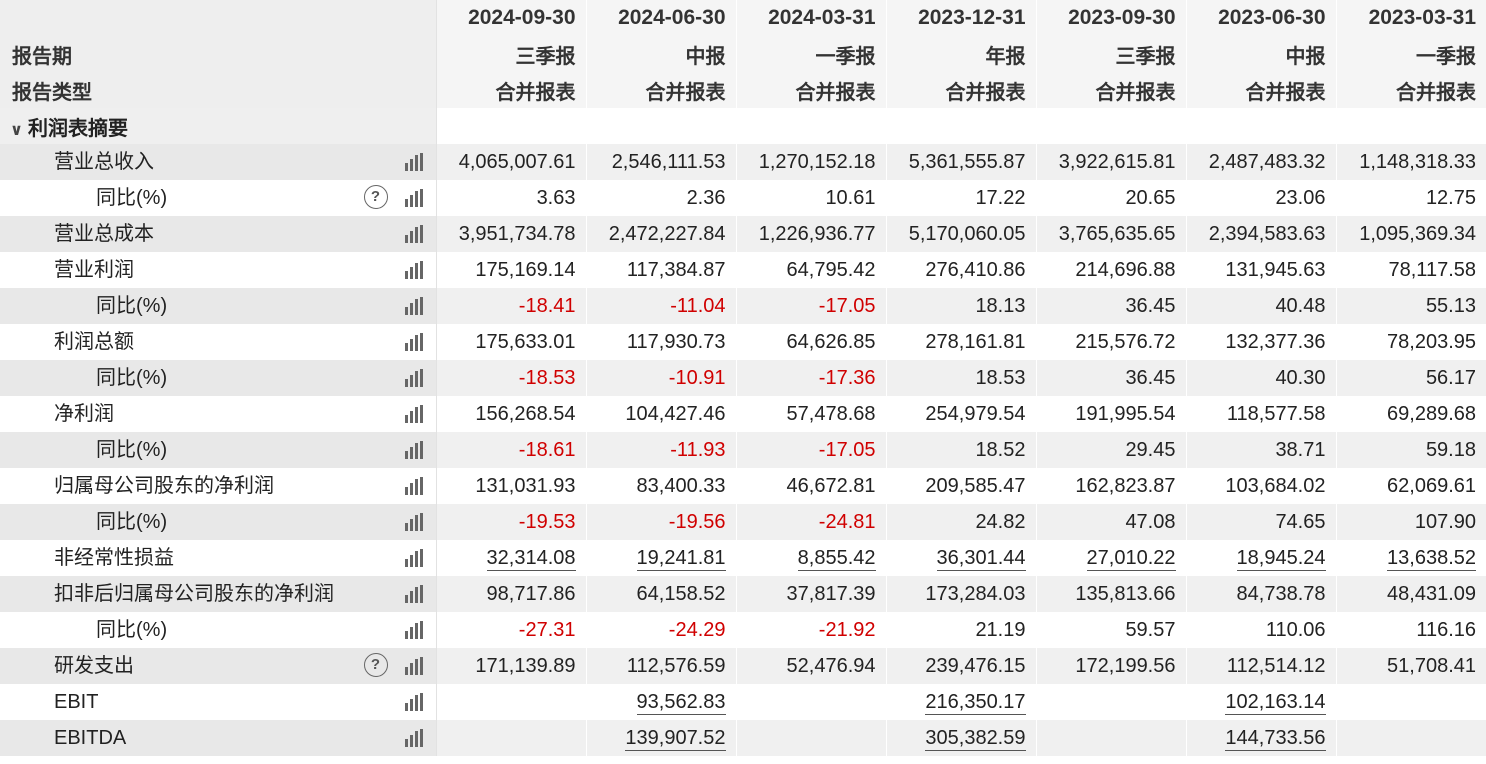  What do you see at coordinates (1410, 306) in the screenshot?
I see `value-cell: 55.13` at bounding box center [1410, 306].